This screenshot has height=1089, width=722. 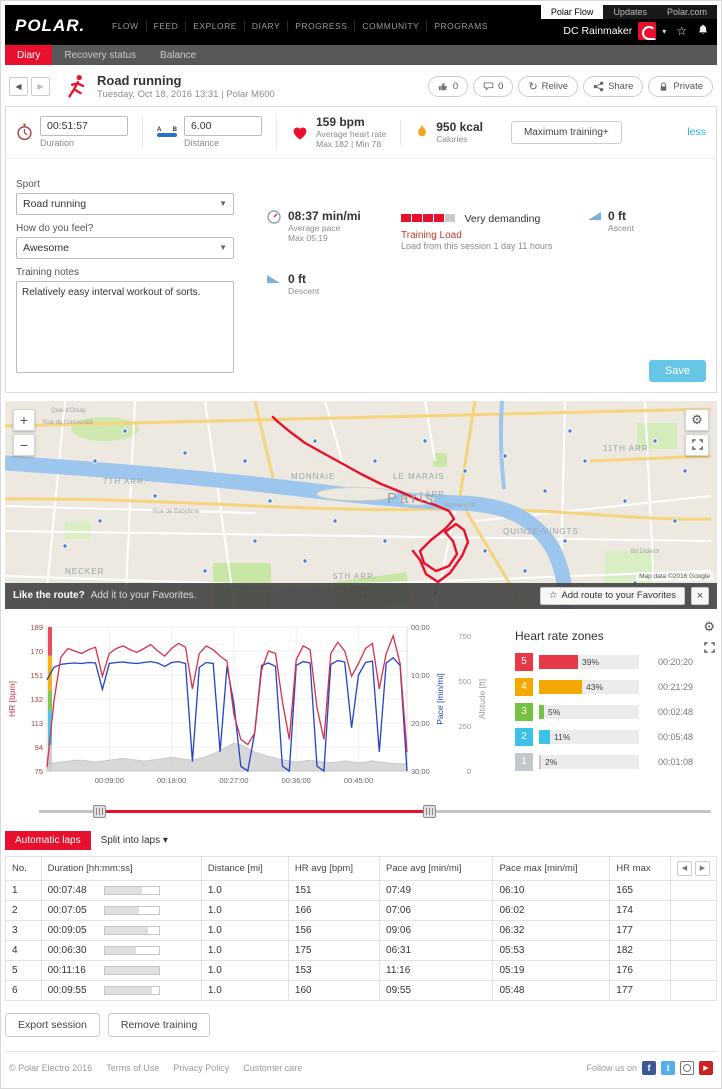 What do you see at coordinates (52, 1024) in the screenshot?
I see `export-session-button: Export session` at bounding box center [52, 1024].